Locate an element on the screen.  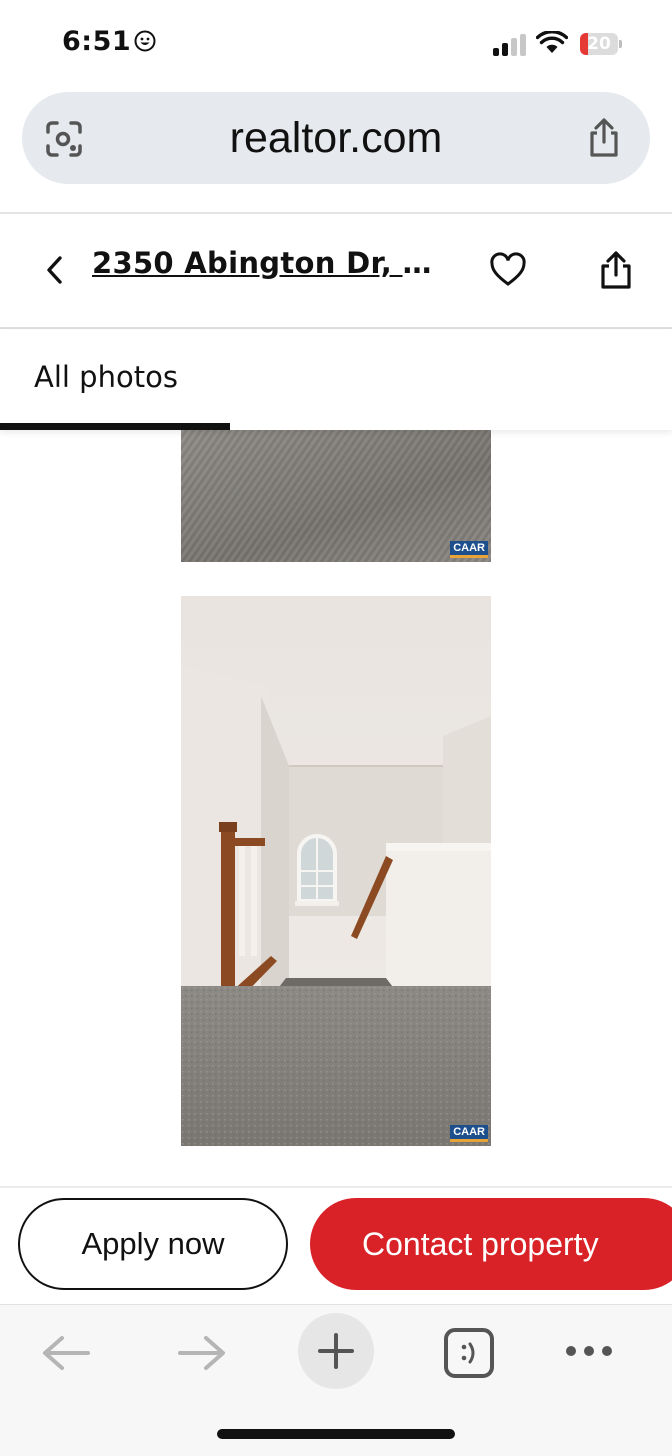
share-icon is located at coordinates (604, 137).